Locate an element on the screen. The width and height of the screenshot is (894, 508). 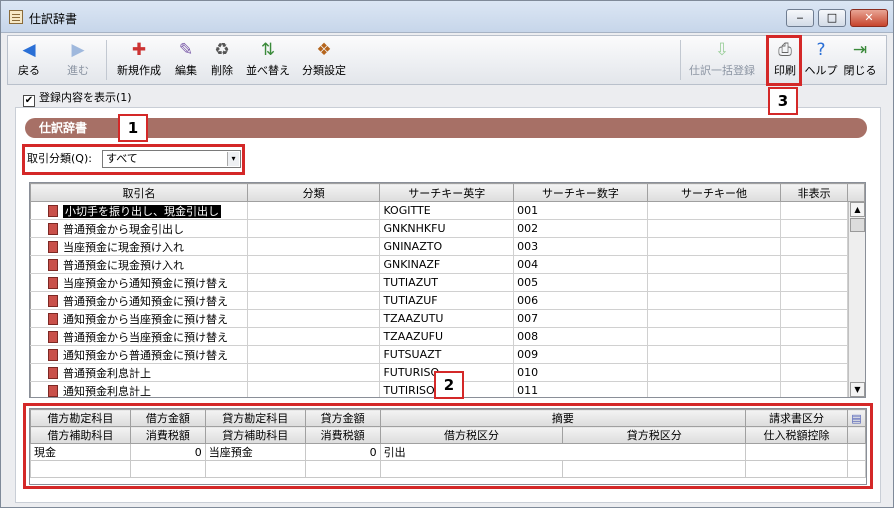
search-key-number-cell: 001 is located at coordinates (580, 210).